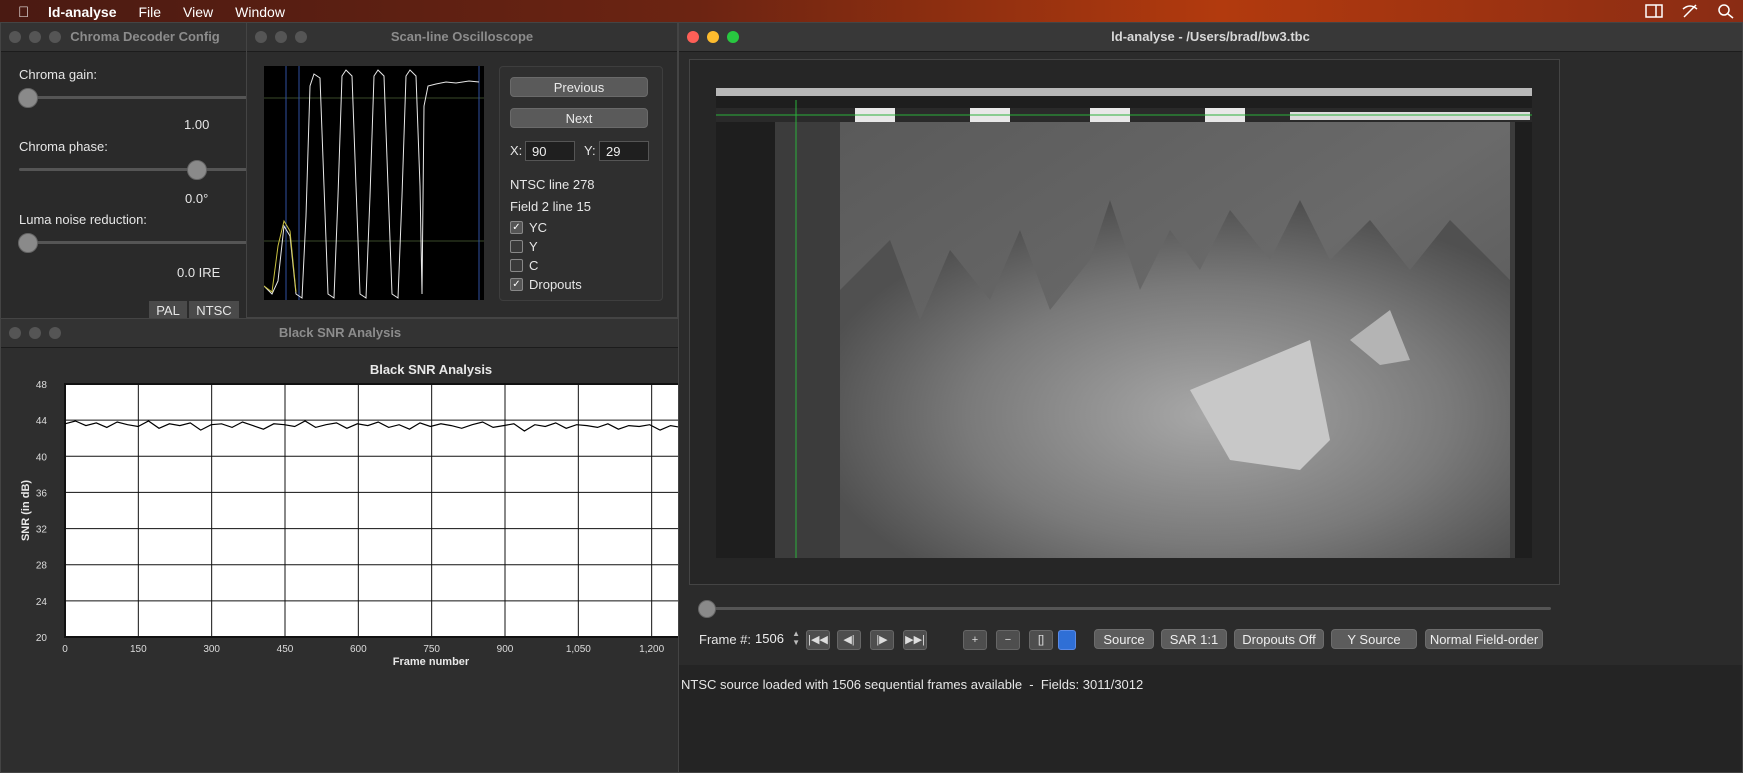 Image resolution: width=1743 pixels, height=773 pixels. I want to click on next-frame-icon: |▶, so click(882, 640).